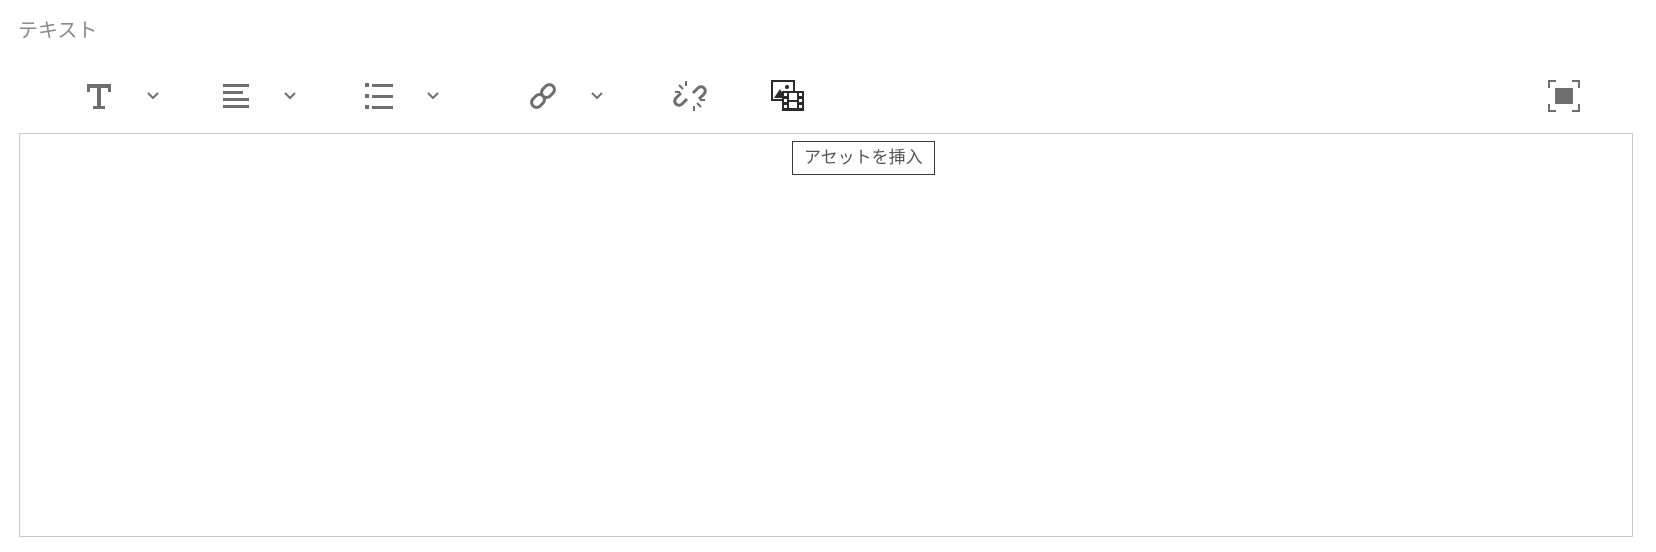 The width and height of the screenshot is (1656, 552). I want to click on fullscreen-button, so click(1564, 96).